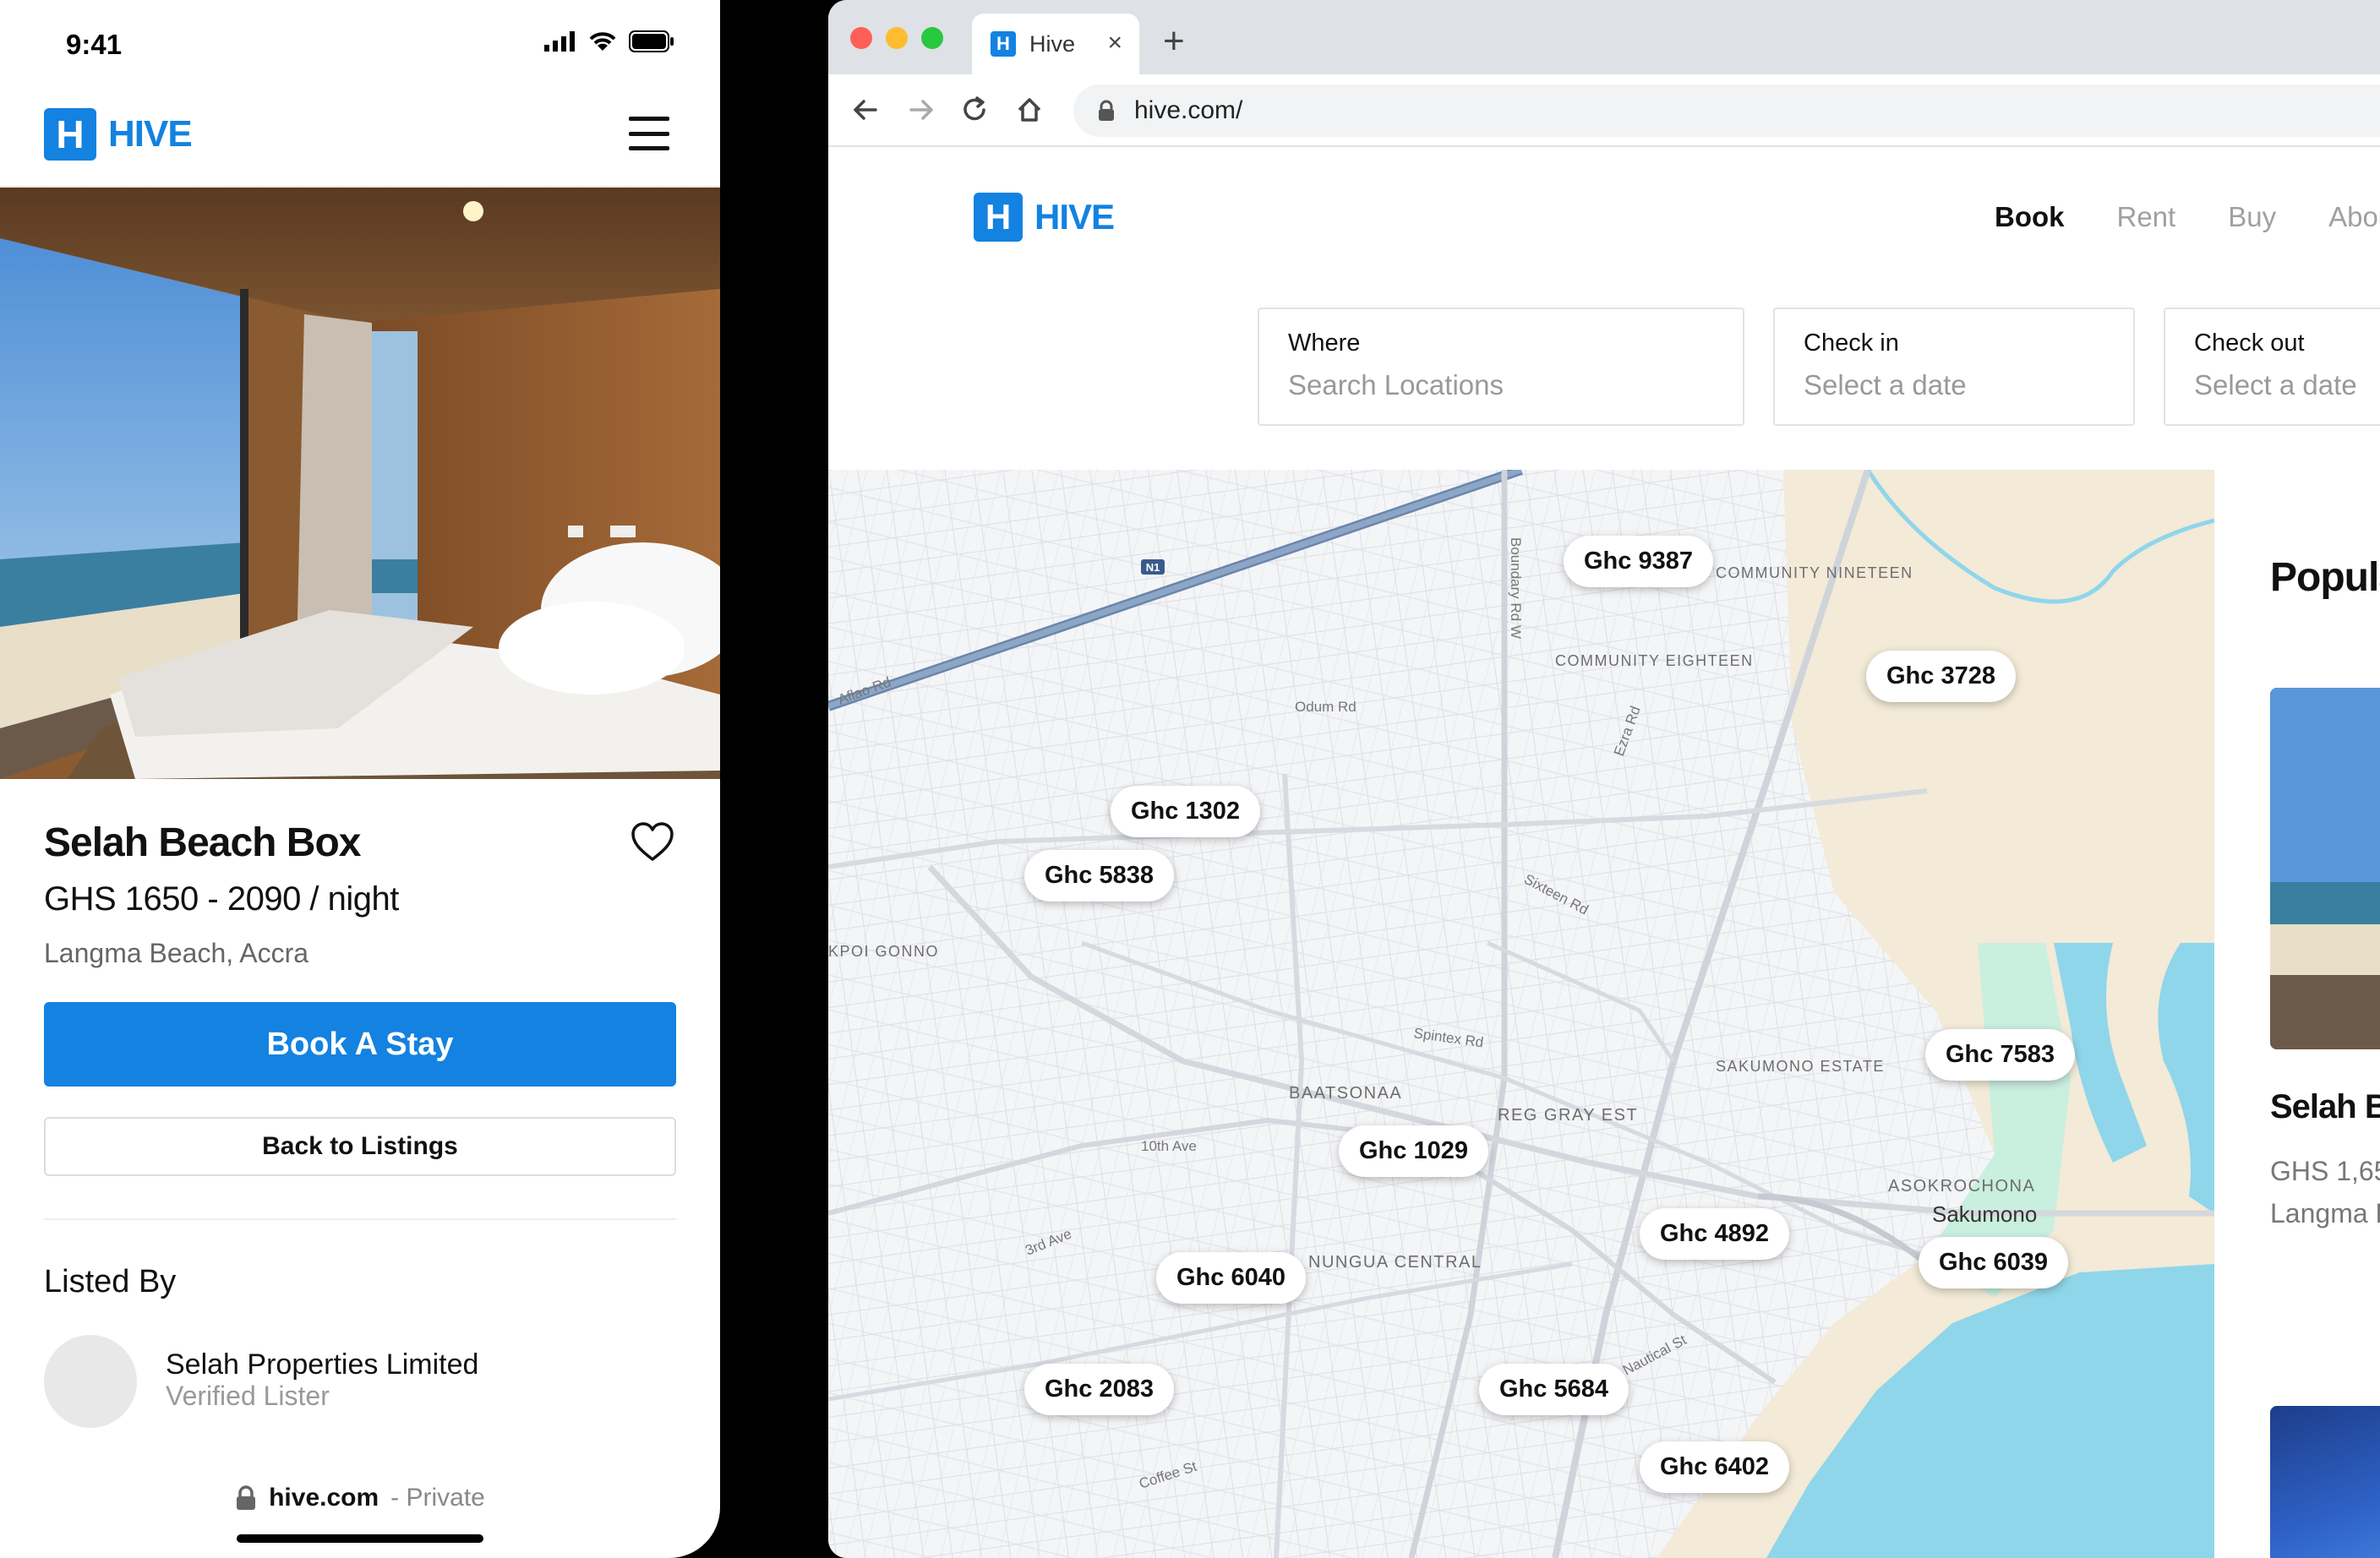  What do you see at coordinates (2030, 217) in the screenshot?
I see `nav-book: Book` at bounding box center [2030, 217].